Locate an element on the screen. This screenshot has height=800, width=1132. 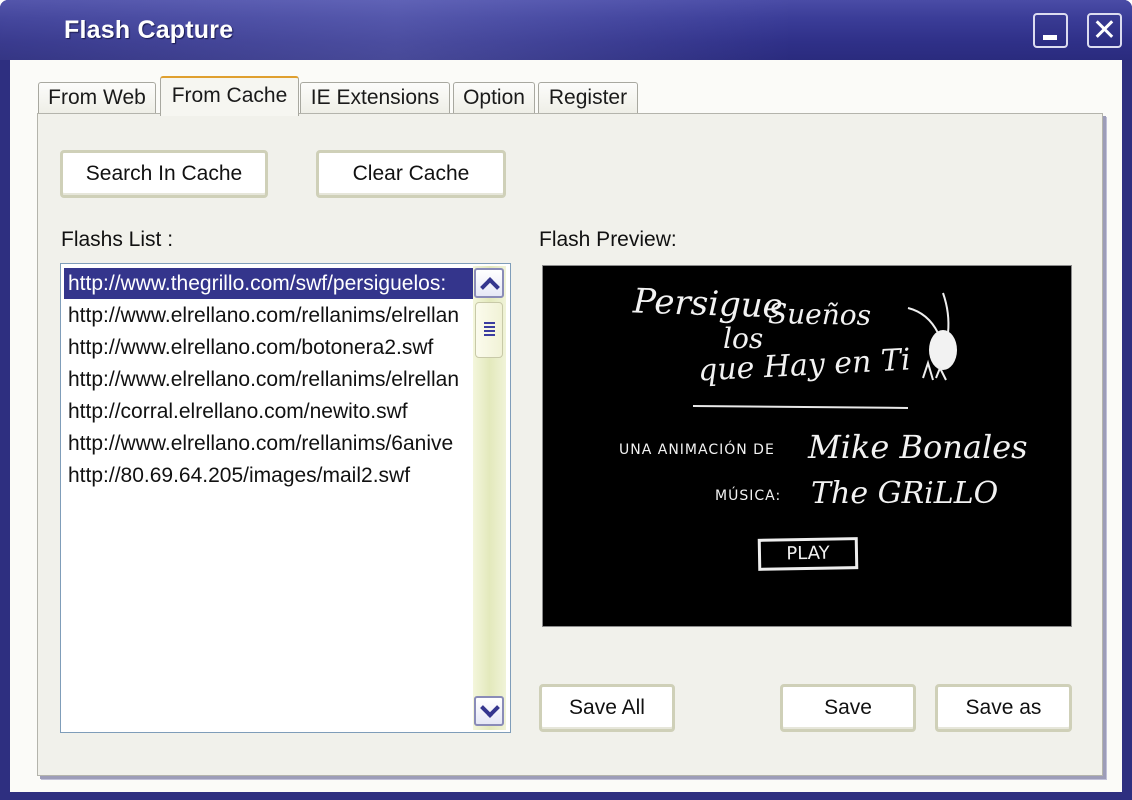
list-scrollbar is located at coordinates (489, 498).